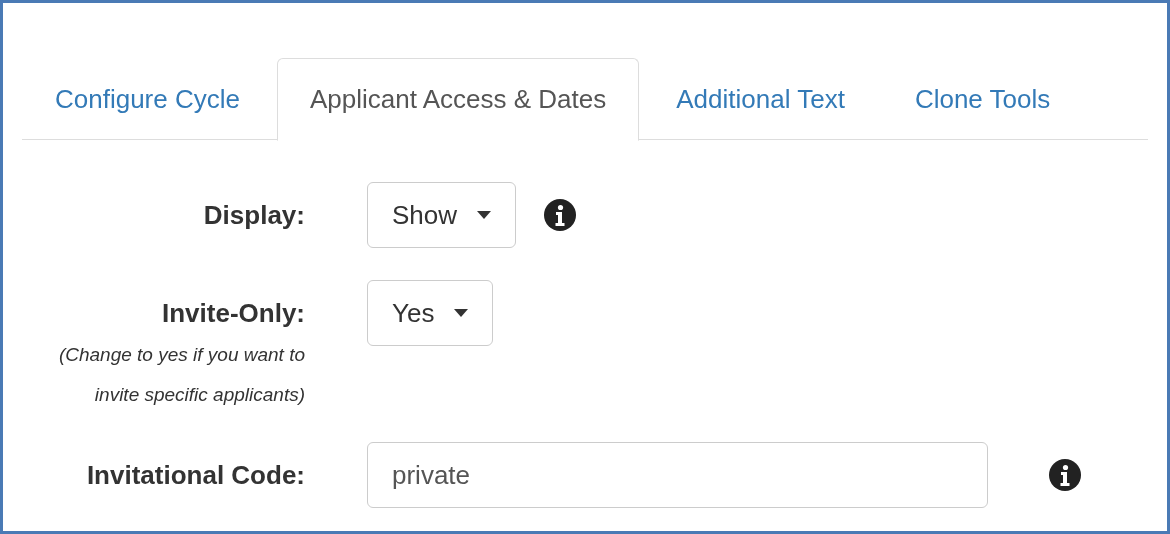  Describe the element at coordinates (982, 99) in the screenshot. I see `tab: Clone Tools` at that location.